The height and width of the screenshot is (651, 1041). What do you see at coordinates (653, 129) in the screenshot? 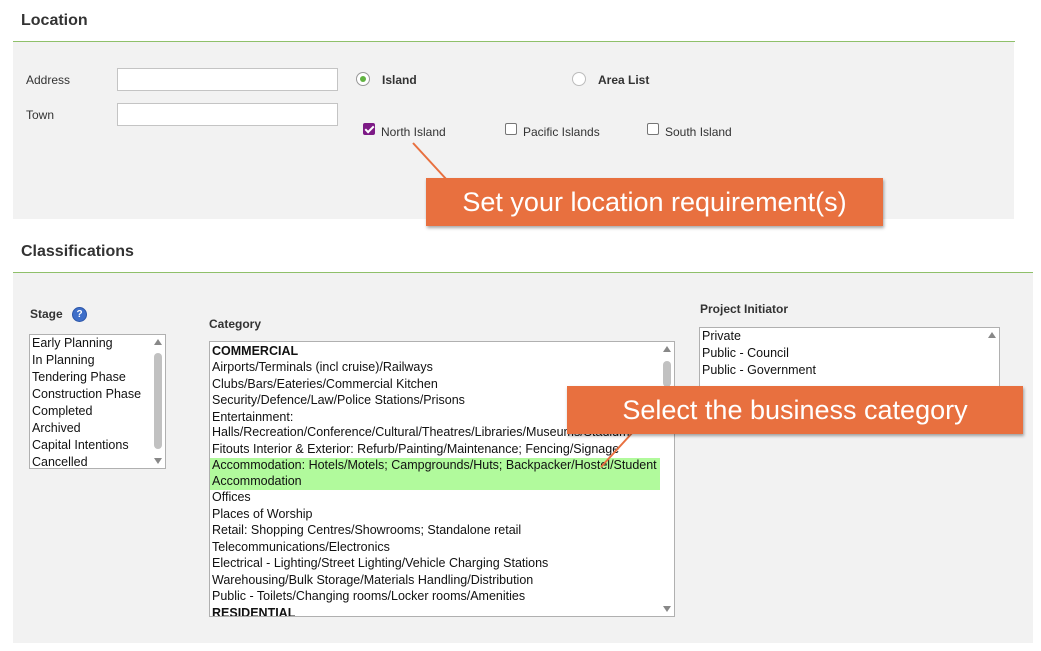
I see `south-island-checkbox` at bounding box center [653, 129].